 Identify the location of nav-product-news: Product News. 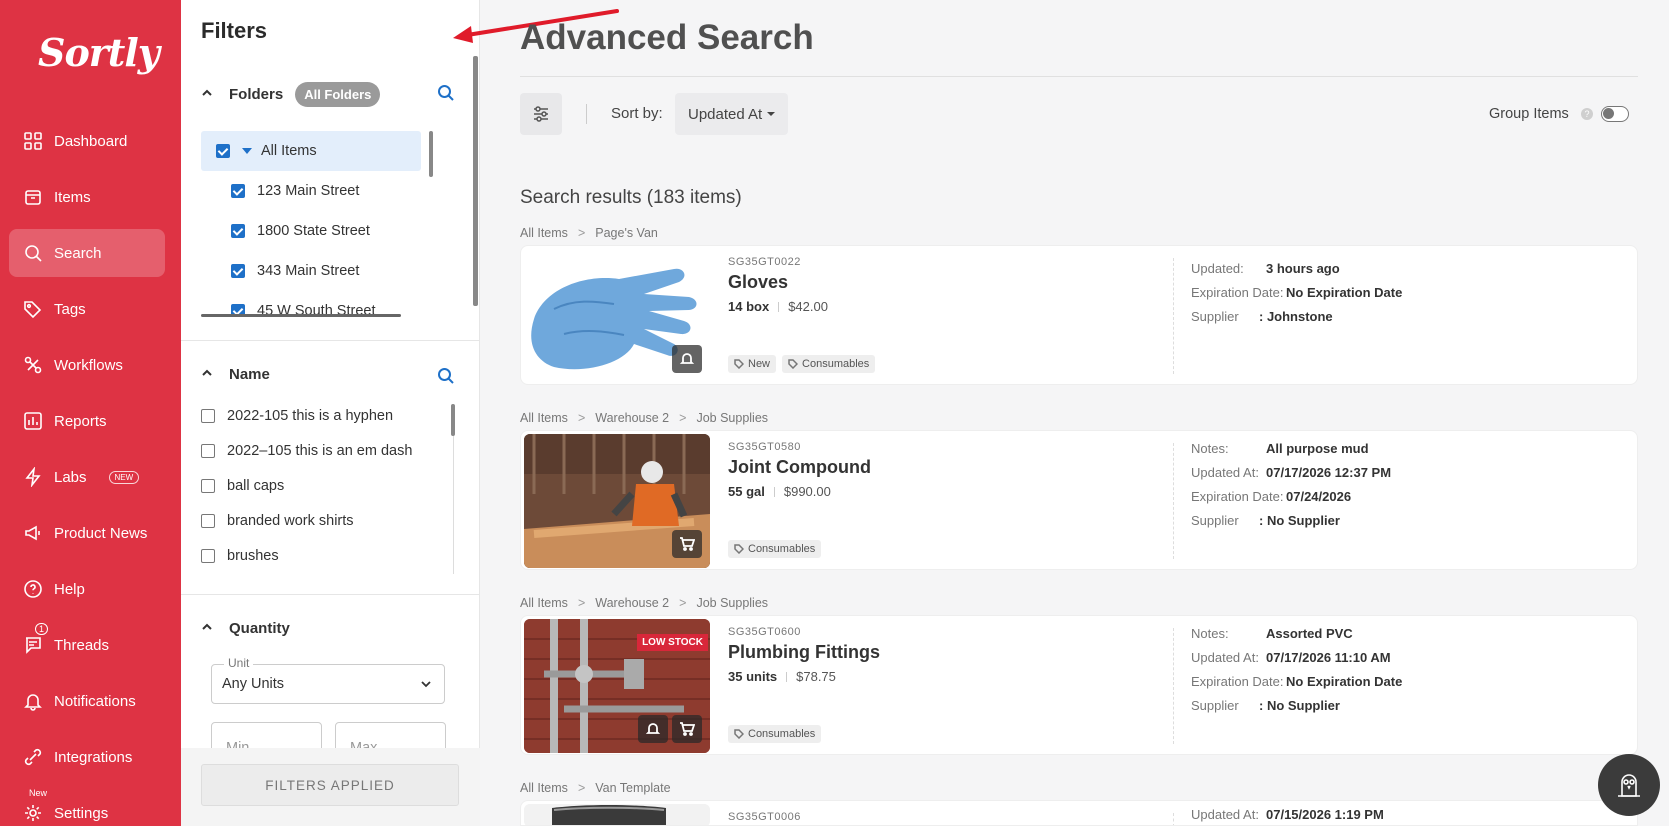
(87, 533).